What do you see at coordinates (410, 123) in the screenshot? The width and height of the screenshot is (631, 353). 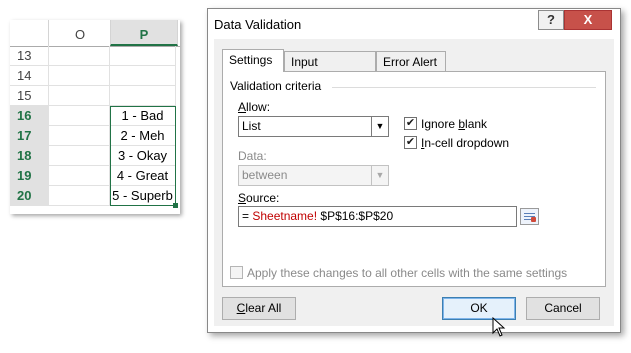 I see `ignore-blank-checkbox: ✔` at bounding box center [410, 123].